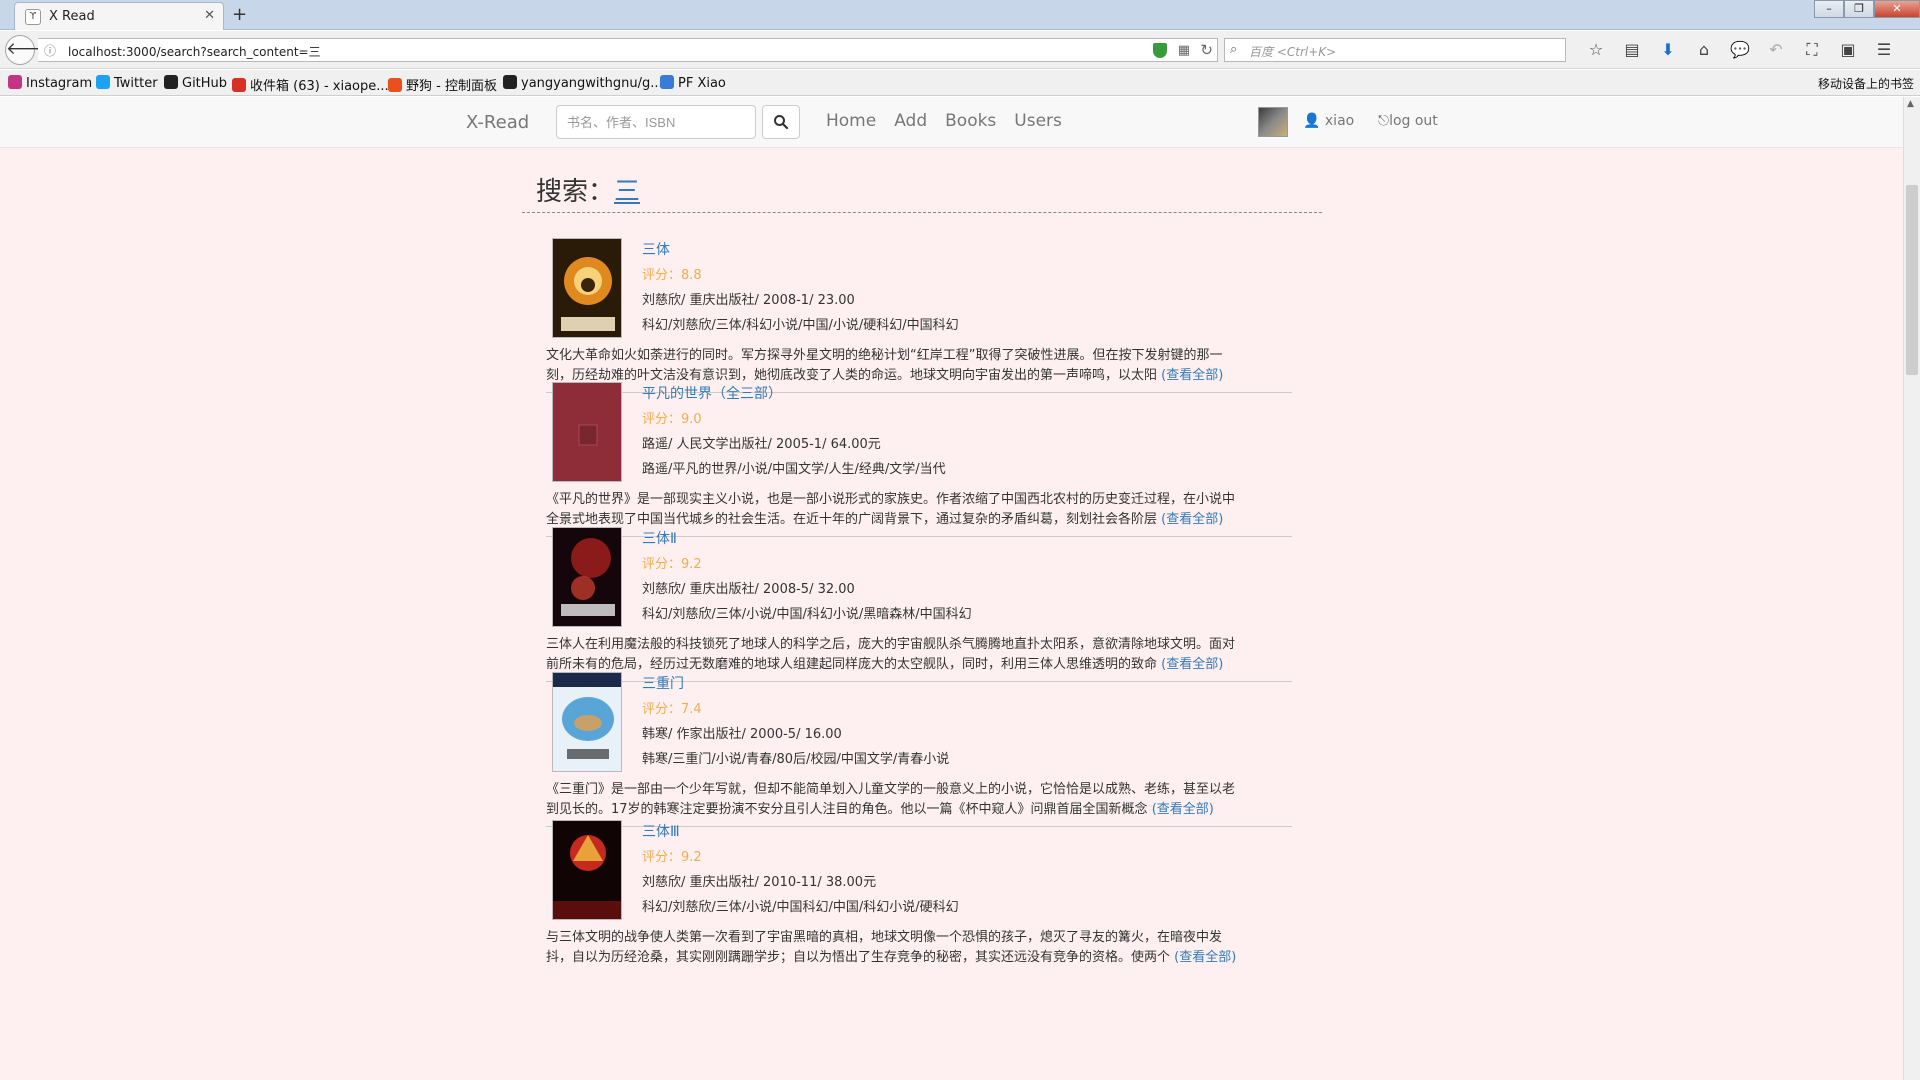 This screenshot has width=1920, height=1080. What do you see at coordinates (209, 15) in the screenshot?
I see `tab-close-icon: ✕` at bounding box center [209, 15].